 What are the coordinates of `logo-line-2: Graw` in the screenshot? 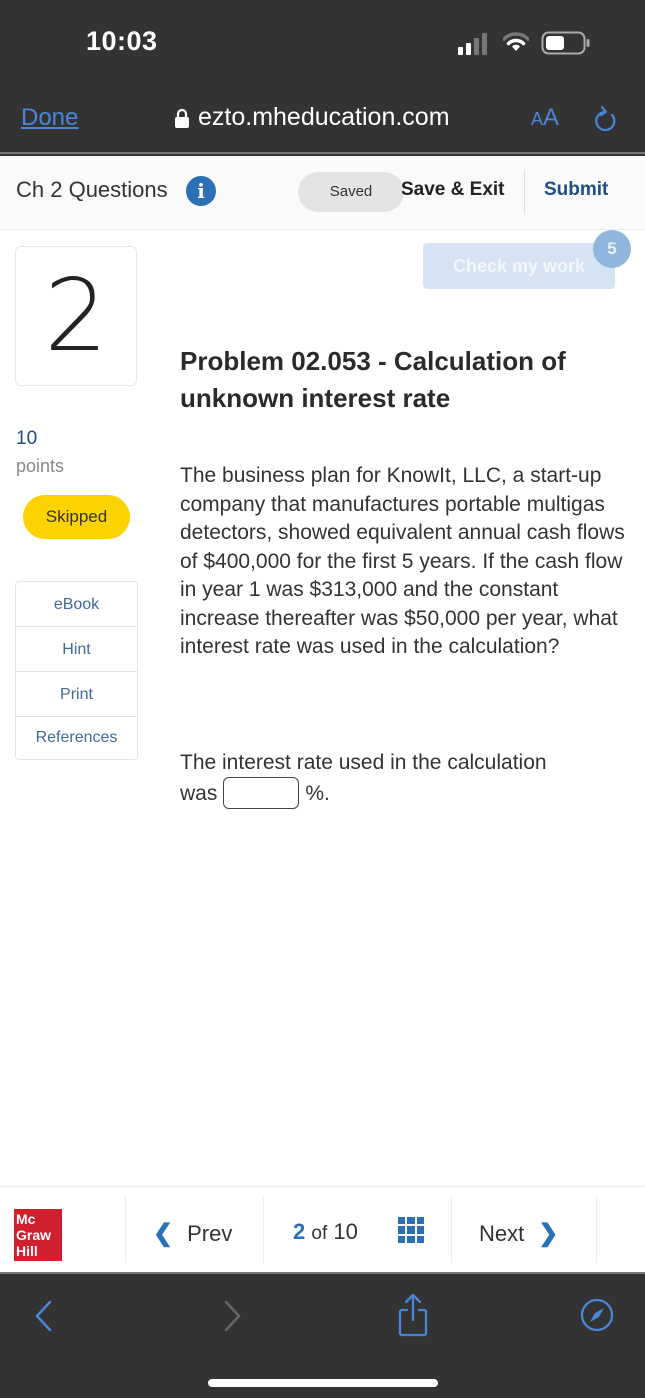 It's located at (34, 1235).